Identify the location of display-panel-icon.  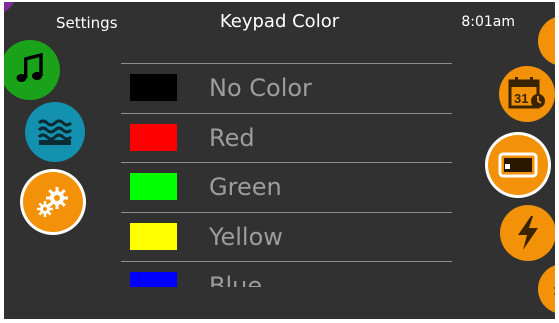
(518, 165).